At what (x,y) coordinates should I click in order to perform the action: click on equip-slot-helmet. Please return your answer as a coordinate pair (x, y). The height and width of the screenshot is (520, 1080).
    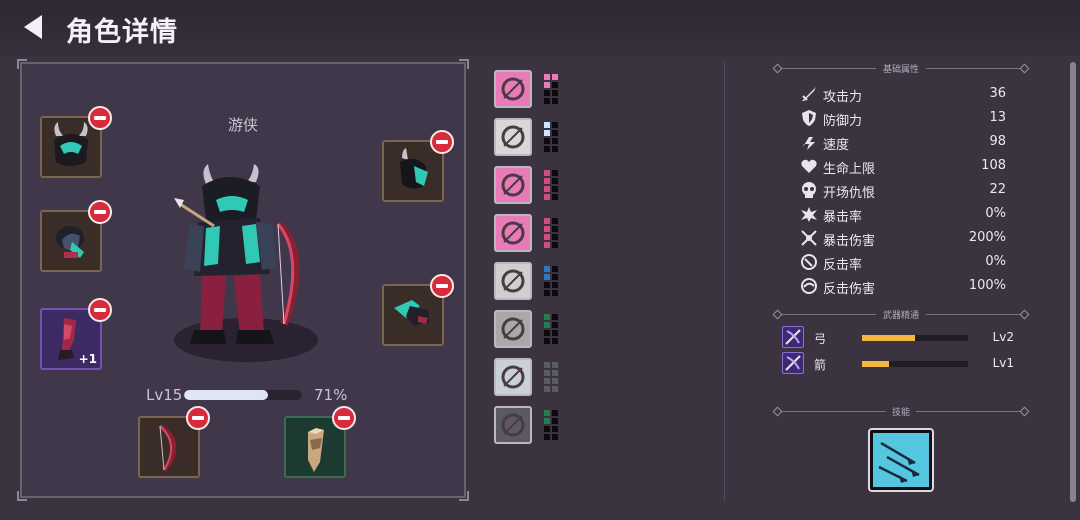
    Looking at the image, I should click on (76, 142).